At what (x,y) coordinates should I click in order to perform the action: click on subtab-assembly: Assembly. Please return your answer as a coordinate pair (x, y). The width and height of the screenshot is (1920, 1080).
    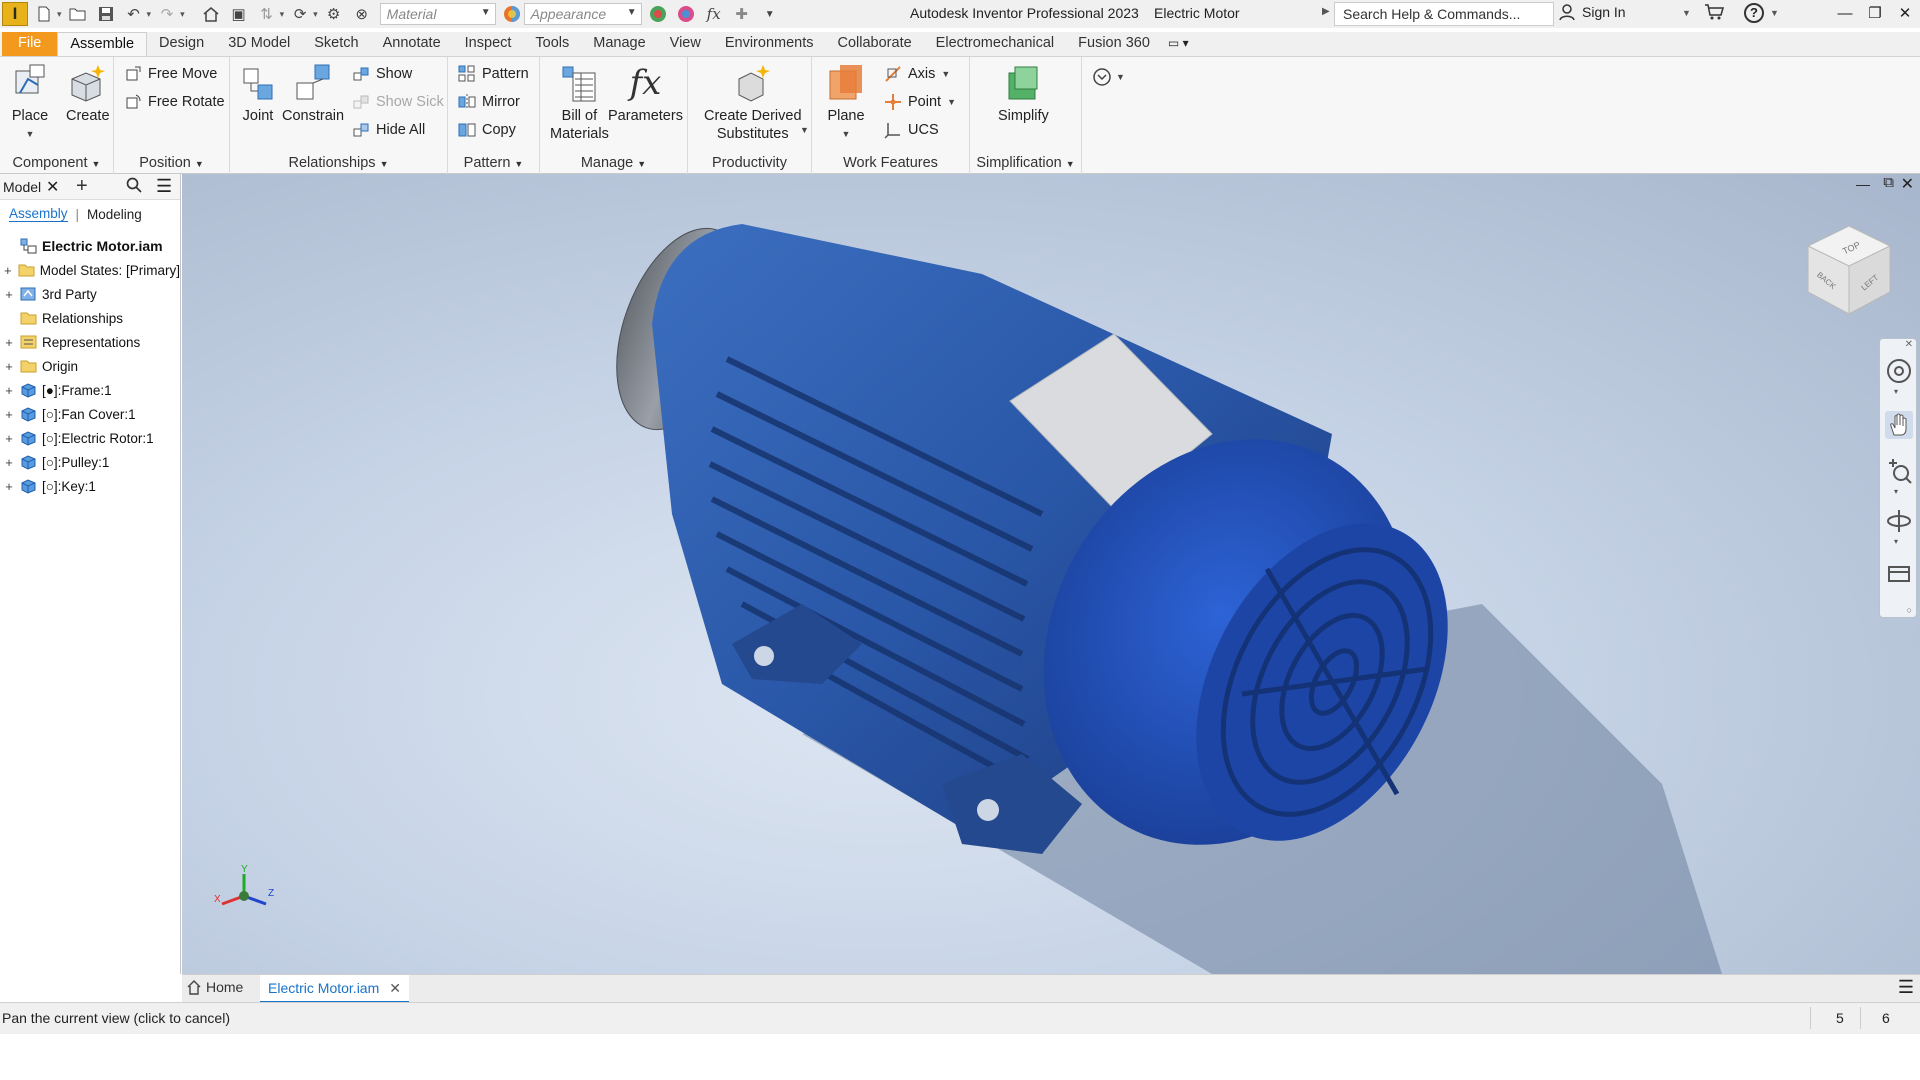
    Looking at the image, I should click on (38, 214).